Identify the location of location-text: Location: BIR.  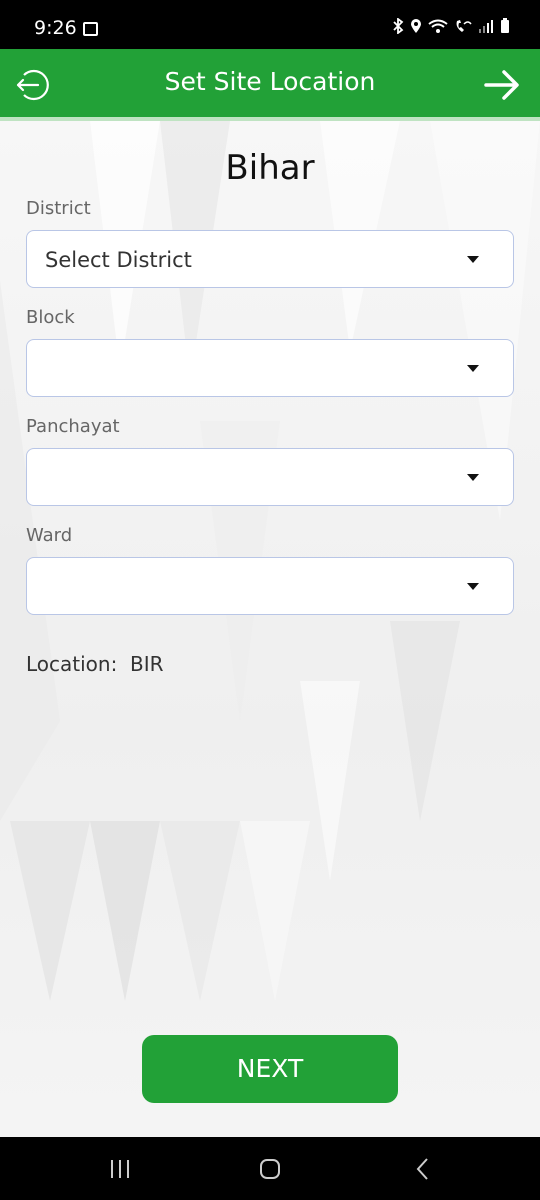
(95, 664).